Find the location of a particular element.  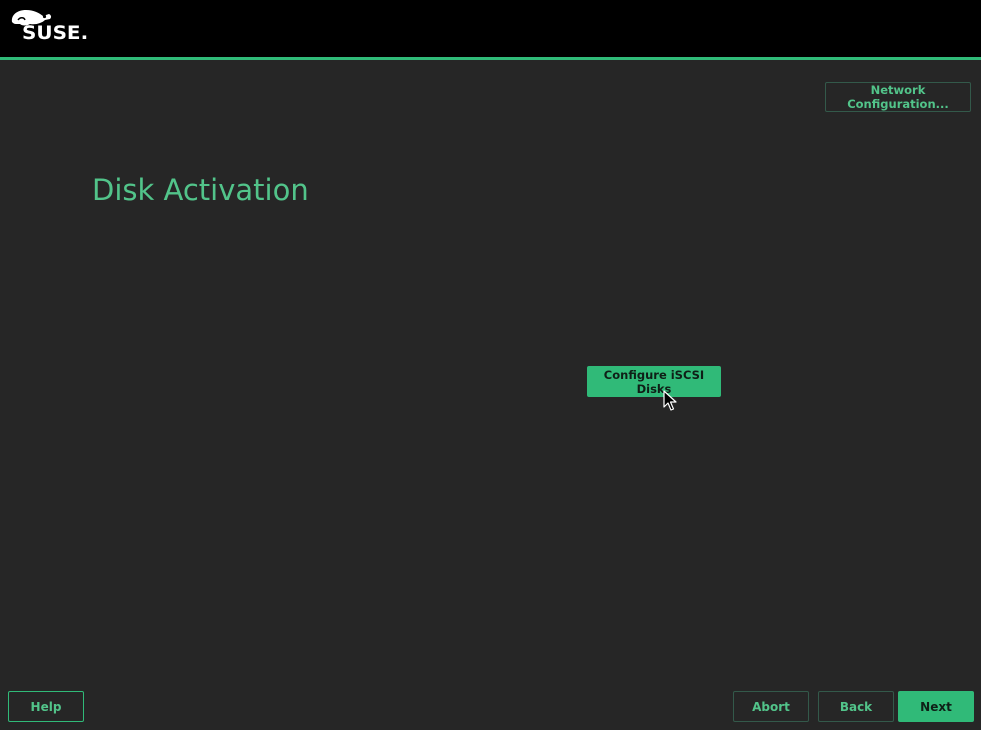

help-button: Help is located at coordinates (46, 706).